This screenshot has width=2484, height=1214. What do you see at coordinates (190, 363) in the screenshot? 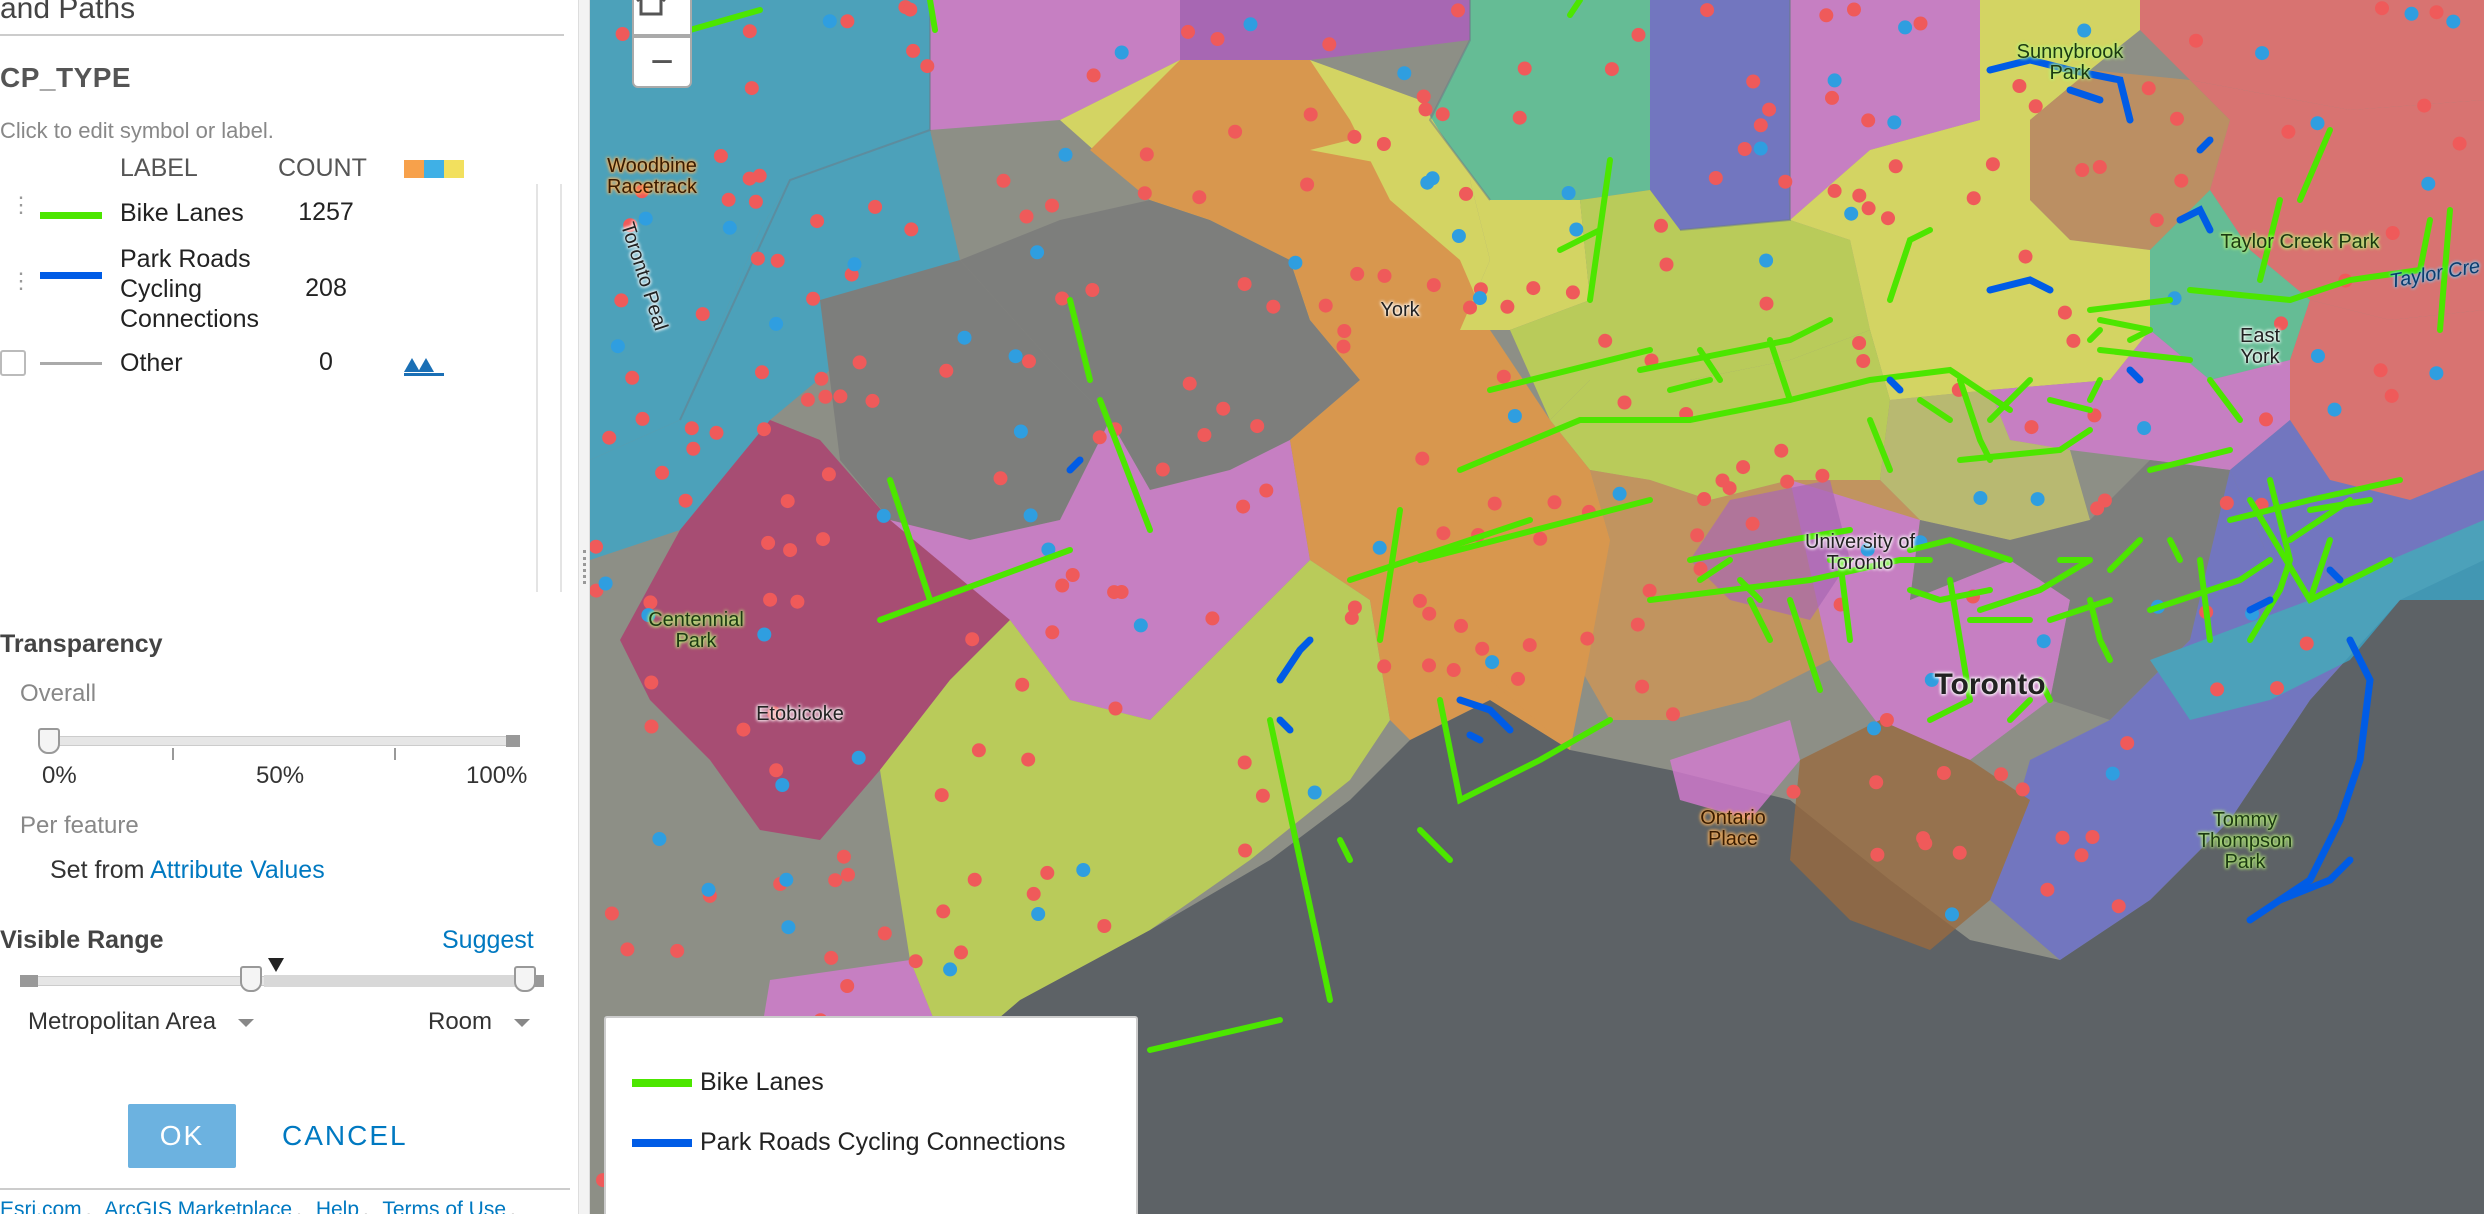
I see `category-label: Other` at bounding box center [190, 363].